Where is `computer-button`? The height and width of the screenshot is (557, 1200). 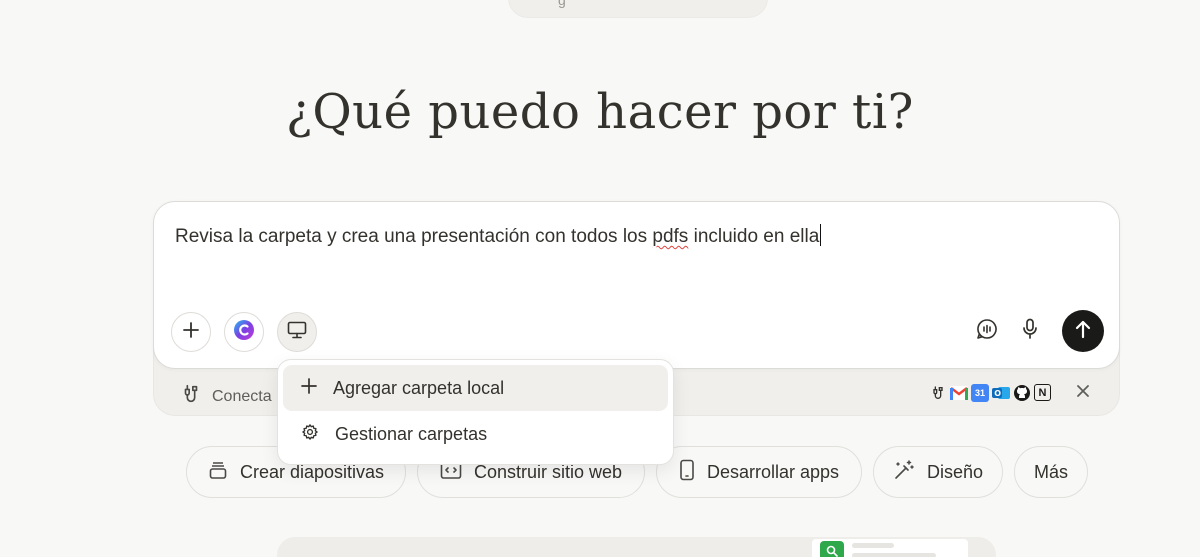 computer-button is located at coordinates (297, 332).